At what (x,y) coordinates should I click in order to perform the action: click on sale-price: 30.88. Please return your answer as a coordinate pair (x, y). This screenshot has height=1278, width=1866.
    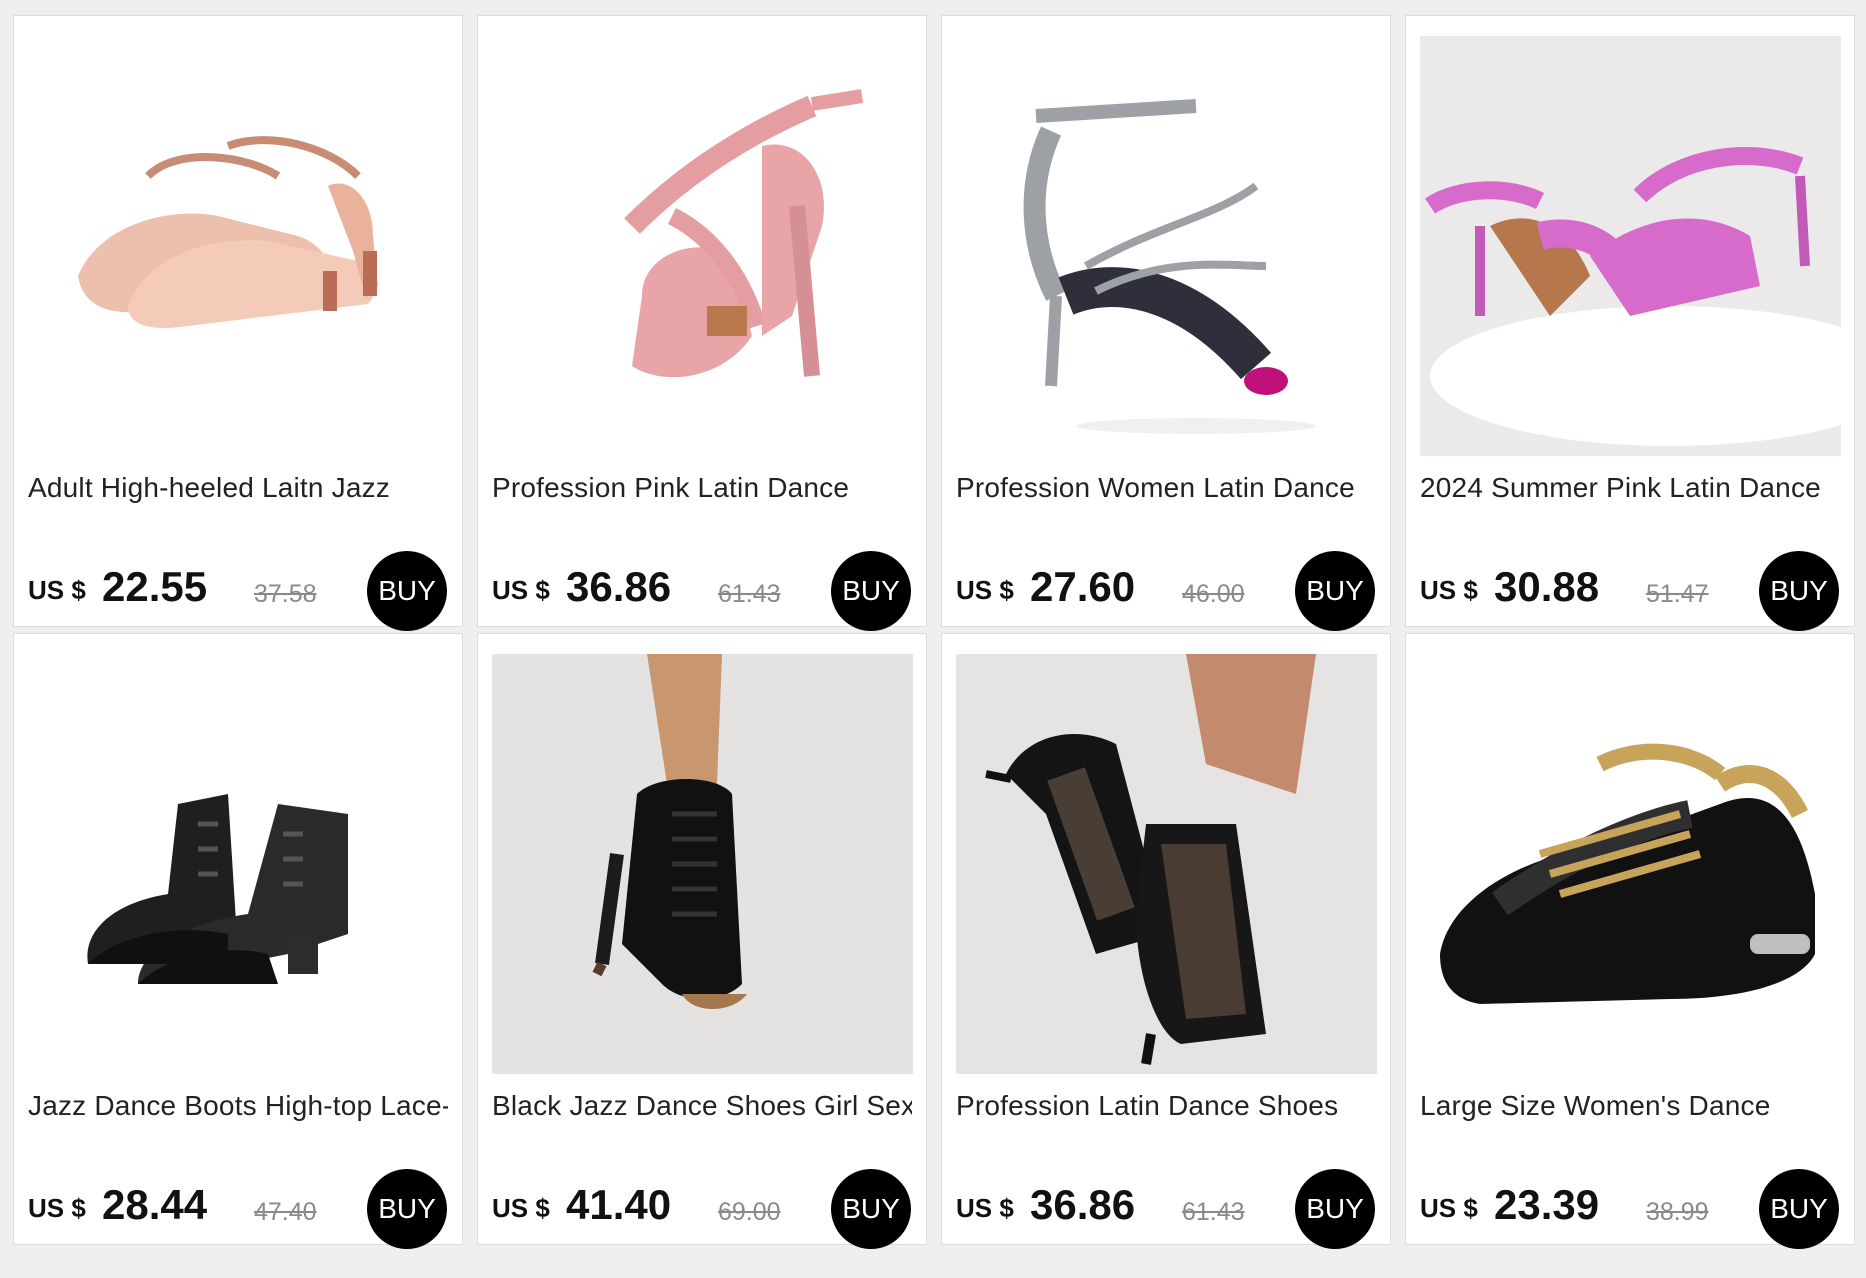
    Looking at the image, I should click on (1547, 586).